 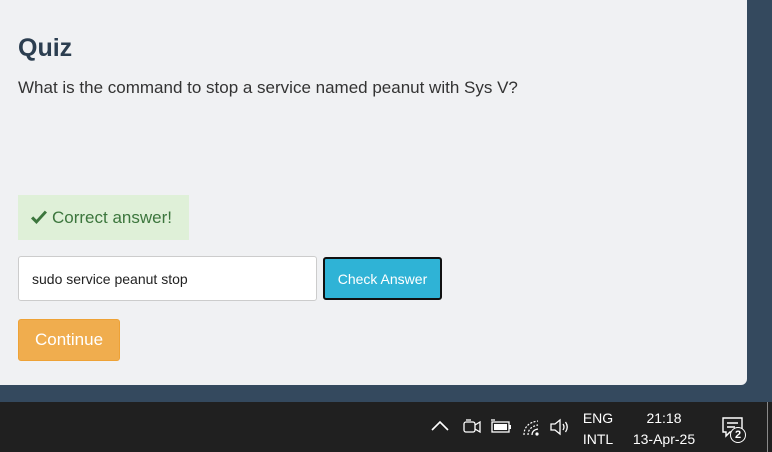 What do you see at coordinates (45, 48) in the screenshot?
I see `quiz-title: Quiz` at bounding box center [45, 48].